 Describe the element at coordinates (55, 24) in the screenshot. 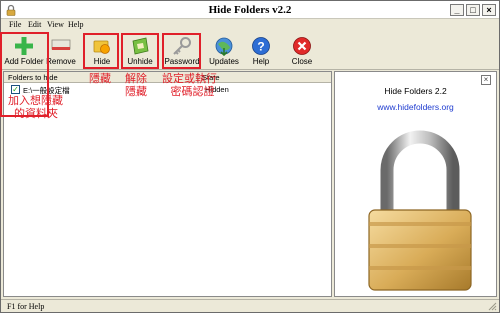

I see `menu-view: View` at that location.